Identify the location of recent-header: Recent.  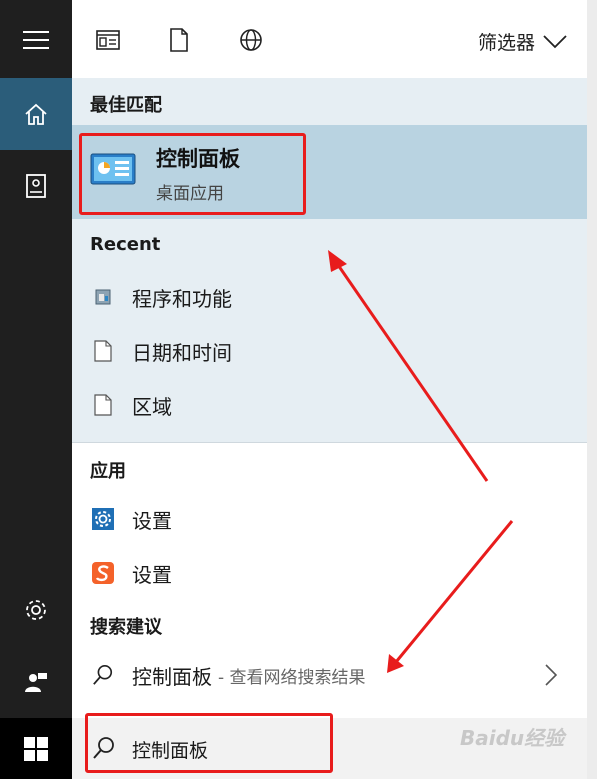
(125, 244).